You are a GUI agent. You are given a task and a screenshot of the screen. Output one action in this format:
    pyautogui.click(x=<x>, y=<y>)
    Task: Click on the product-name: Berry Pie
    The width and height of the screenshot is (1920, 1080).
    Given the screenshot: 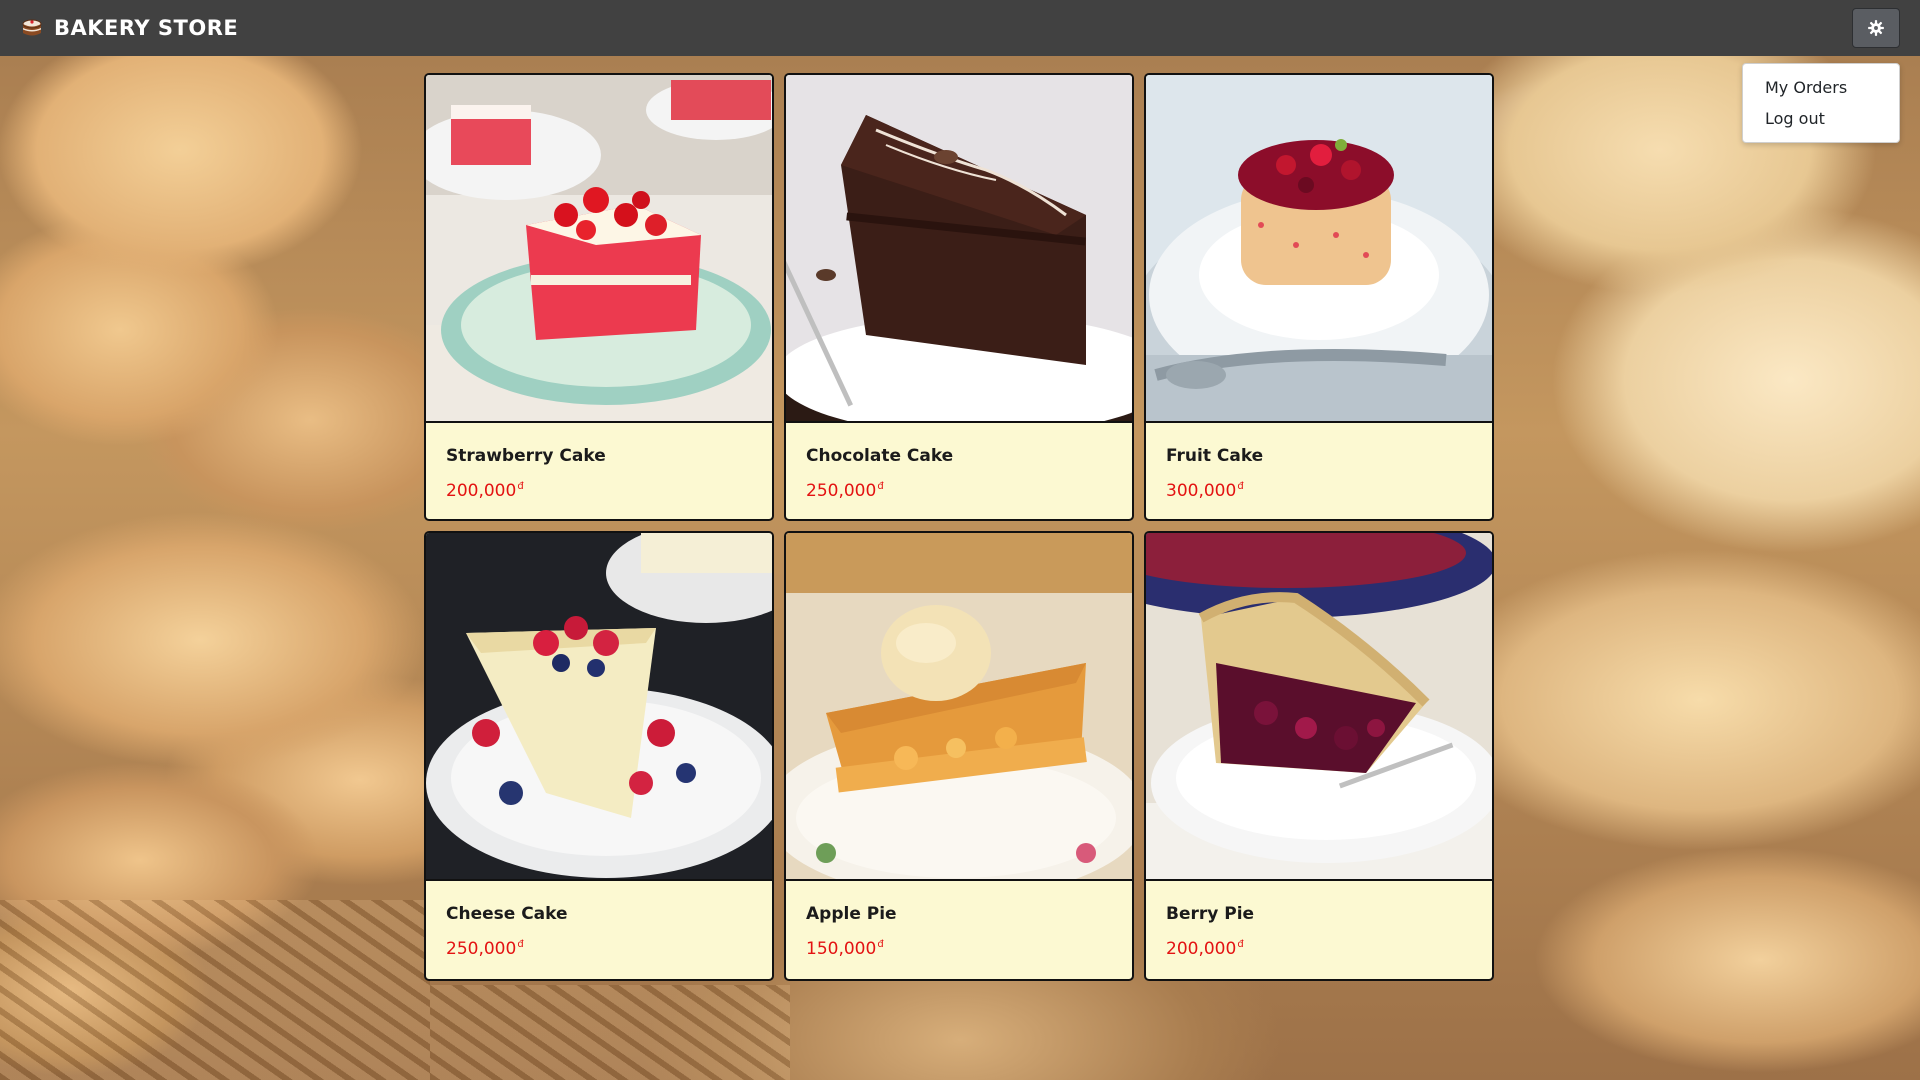 What is the action you would take?
    pyautogui.click(x=1210, y=914)
    